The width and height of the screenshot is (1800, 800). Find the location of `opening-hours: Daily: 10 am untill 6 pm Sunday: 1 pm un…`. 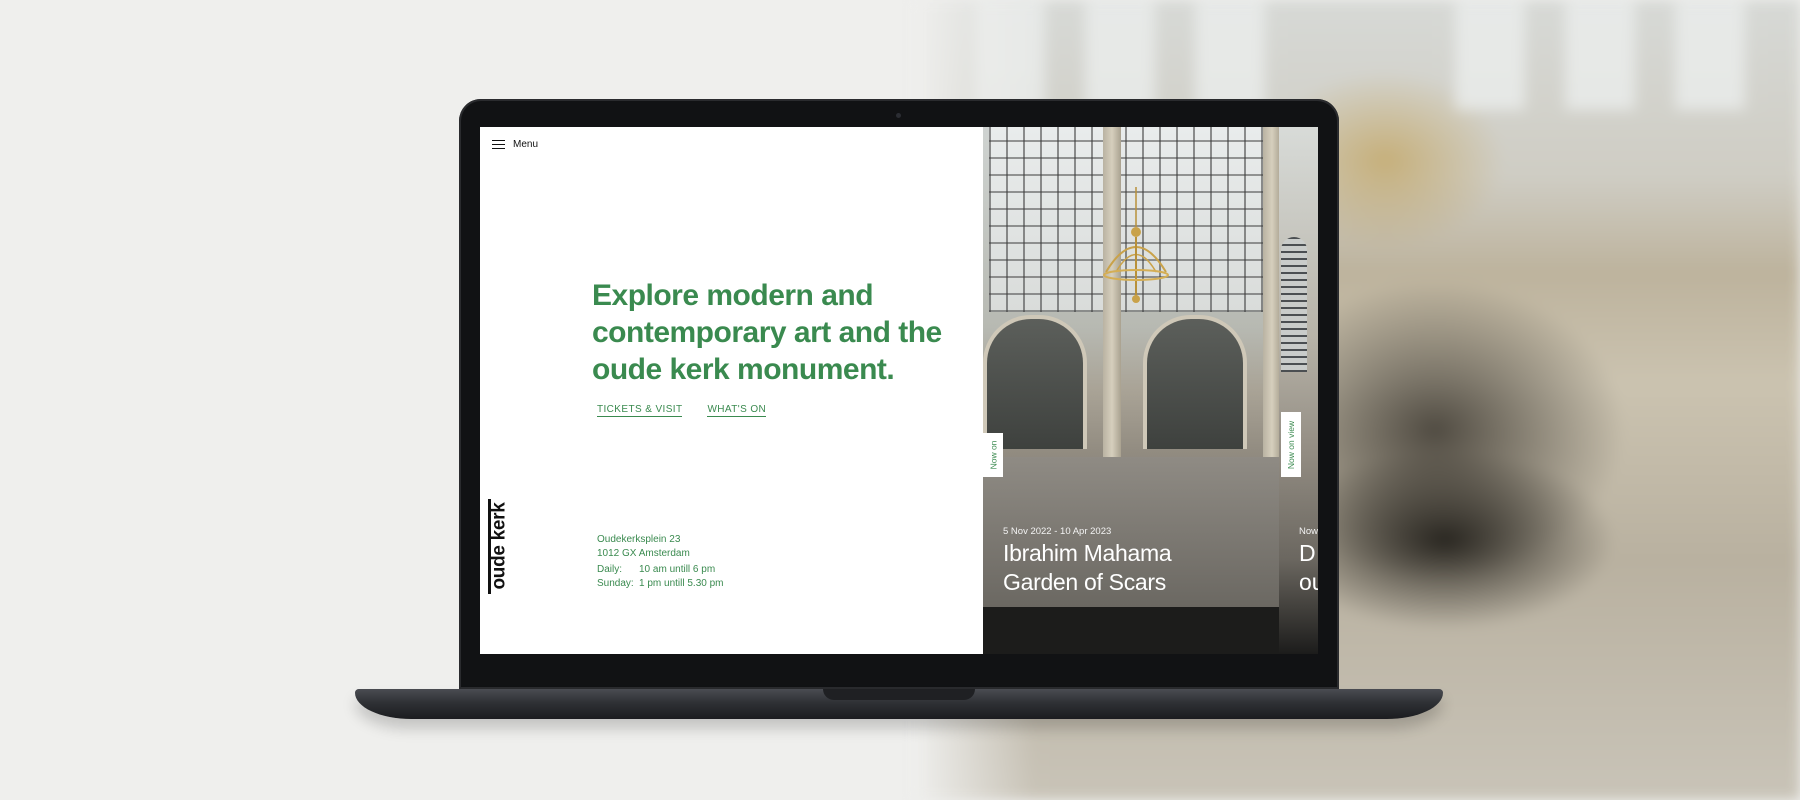

opening-hours: Daily: 10 am untill 6 pm Sunday: 1 pm un… is located at coordinates (660, 577).